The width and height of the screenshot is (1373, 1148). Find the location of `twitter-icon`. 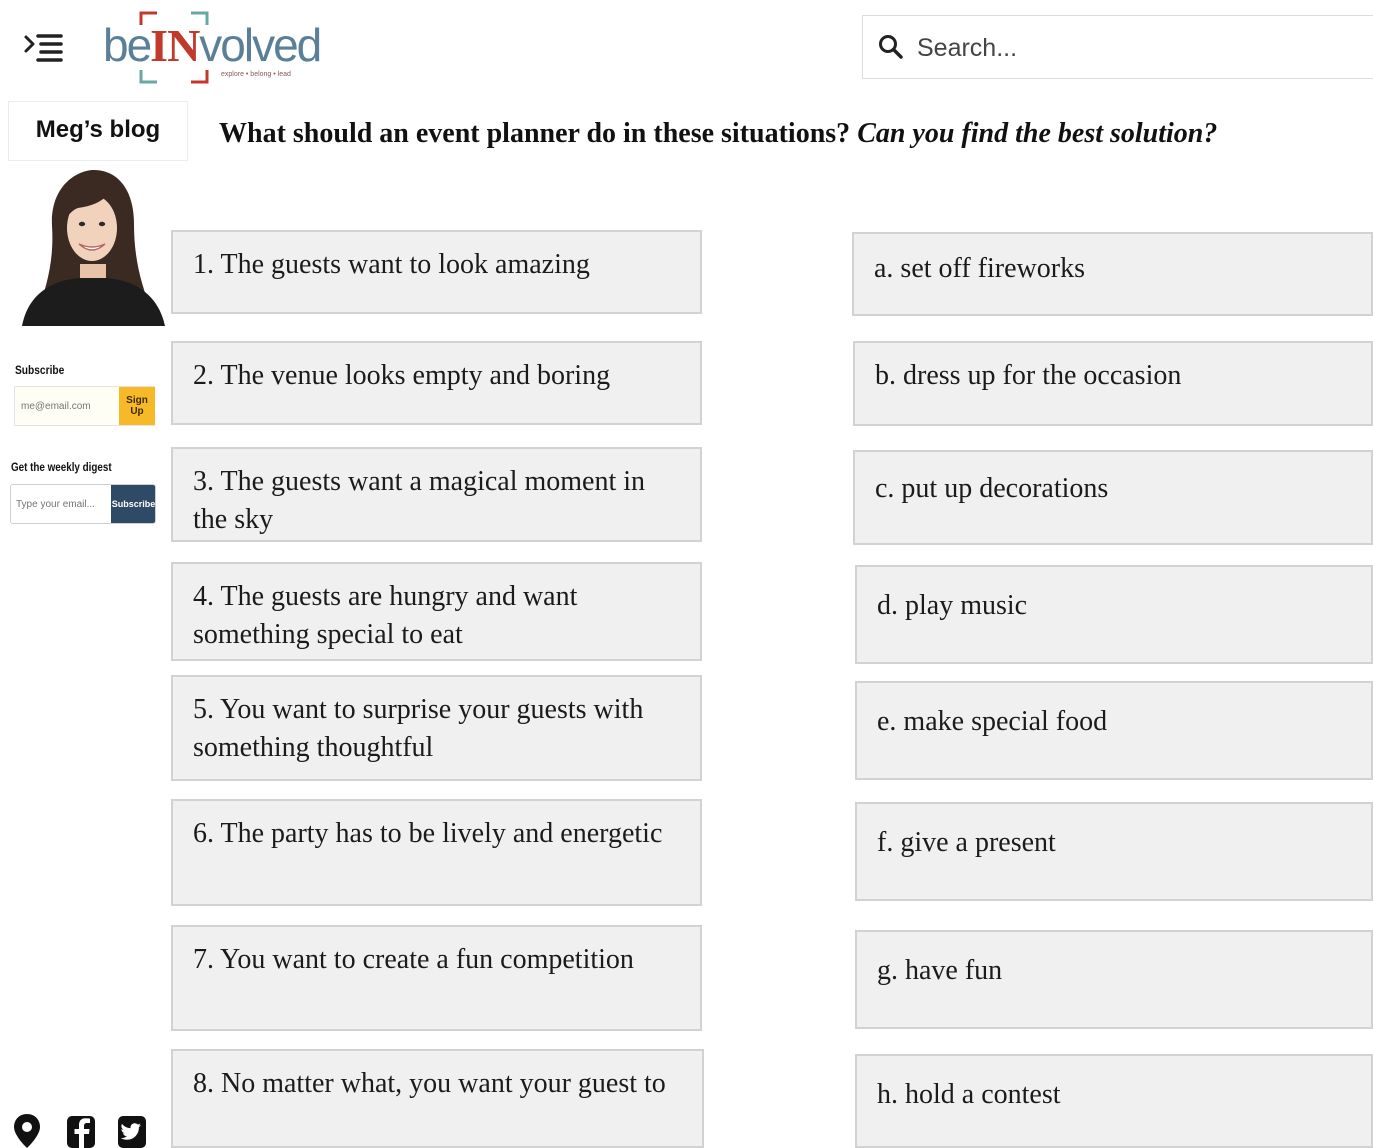

twitter-icon is located at coordinates (132, 1130).